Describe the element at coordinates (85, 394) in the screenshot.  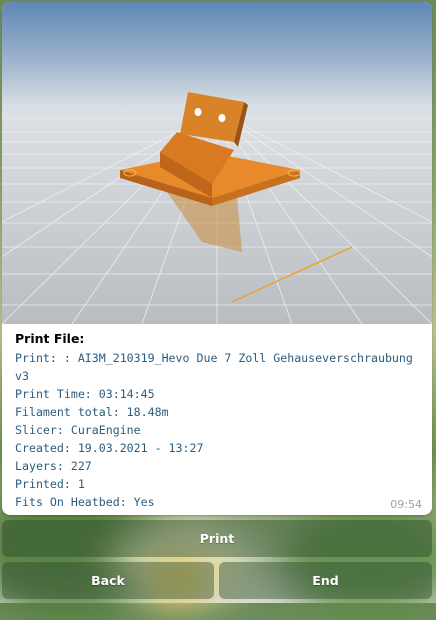
I see `detail-print-time: Print Time: 03:14:45` at that location.